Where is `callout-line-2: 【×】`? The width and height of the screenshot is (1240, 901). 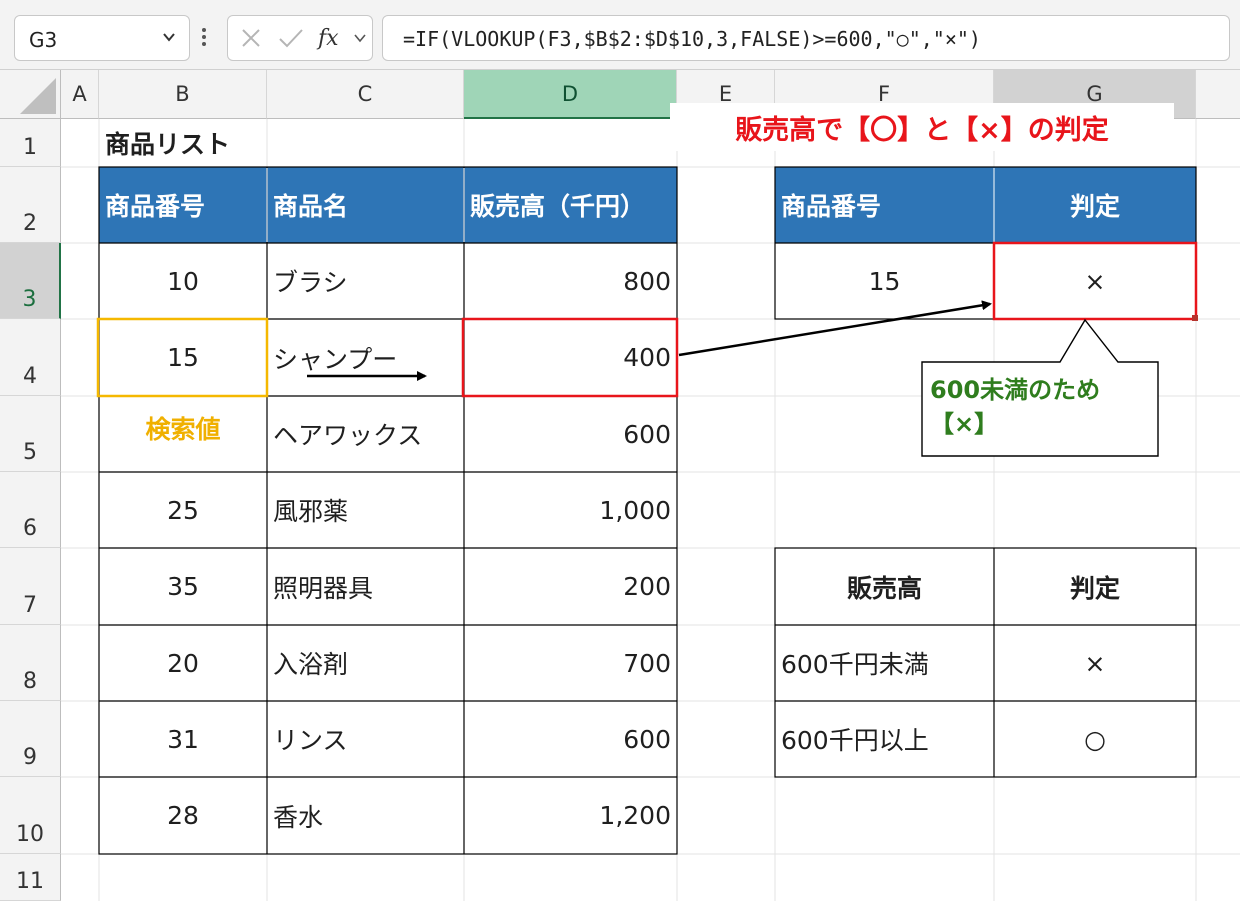
callout-line-2: 【×】 is located at coordinates (964, 424).